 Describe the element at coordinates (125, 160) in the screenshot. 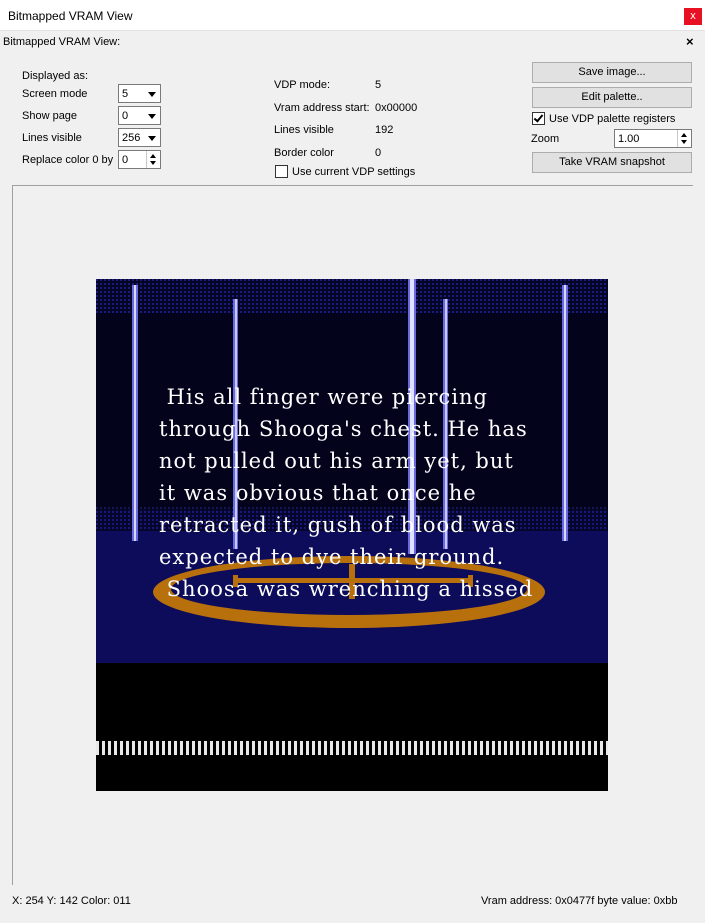

I see `replace-color-value: 0` at that location.